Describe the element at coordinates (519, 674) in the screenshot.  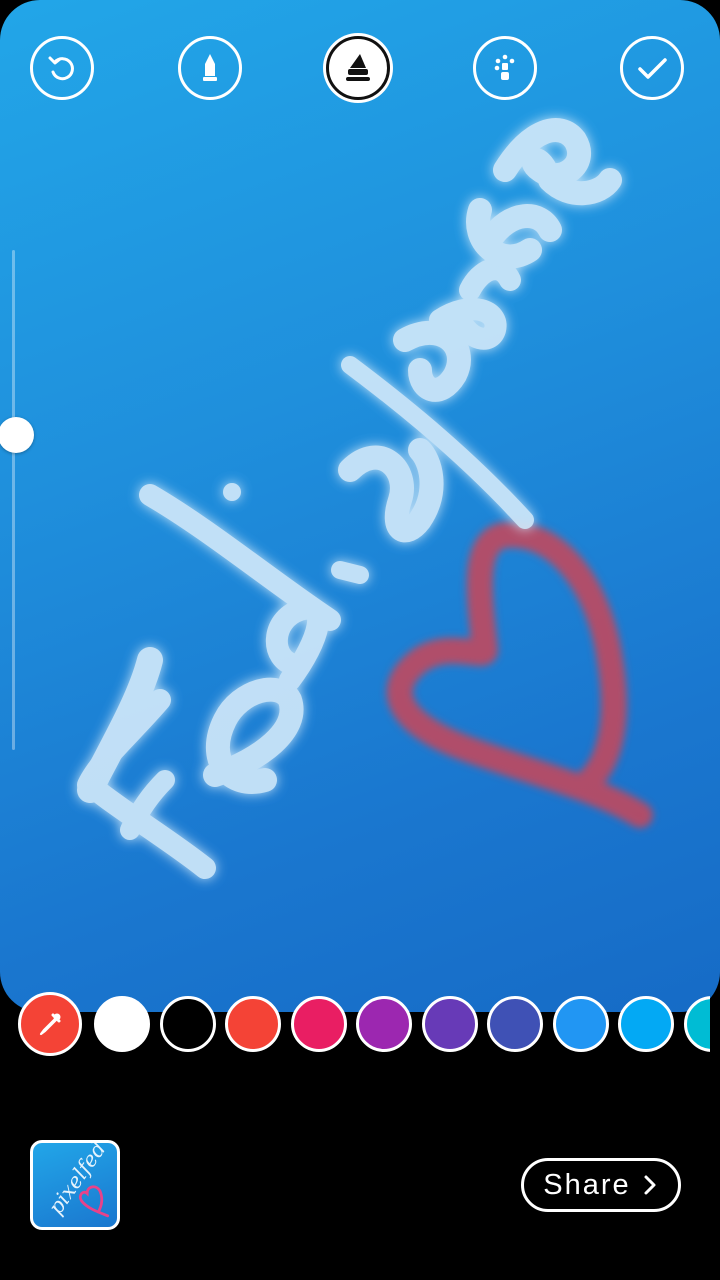
I see `heart-drawing` at that location.